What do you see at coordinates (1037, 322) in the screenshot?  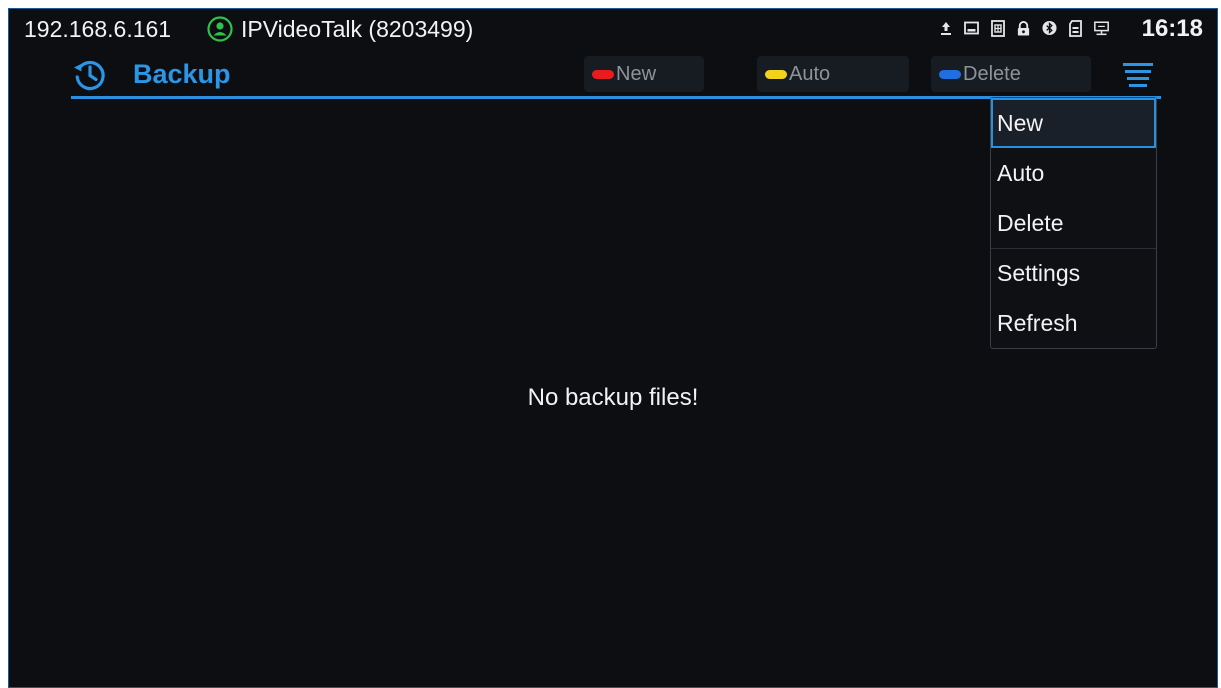 I see `menu-item-label: Refresh` at bounding box center [1037, 322].